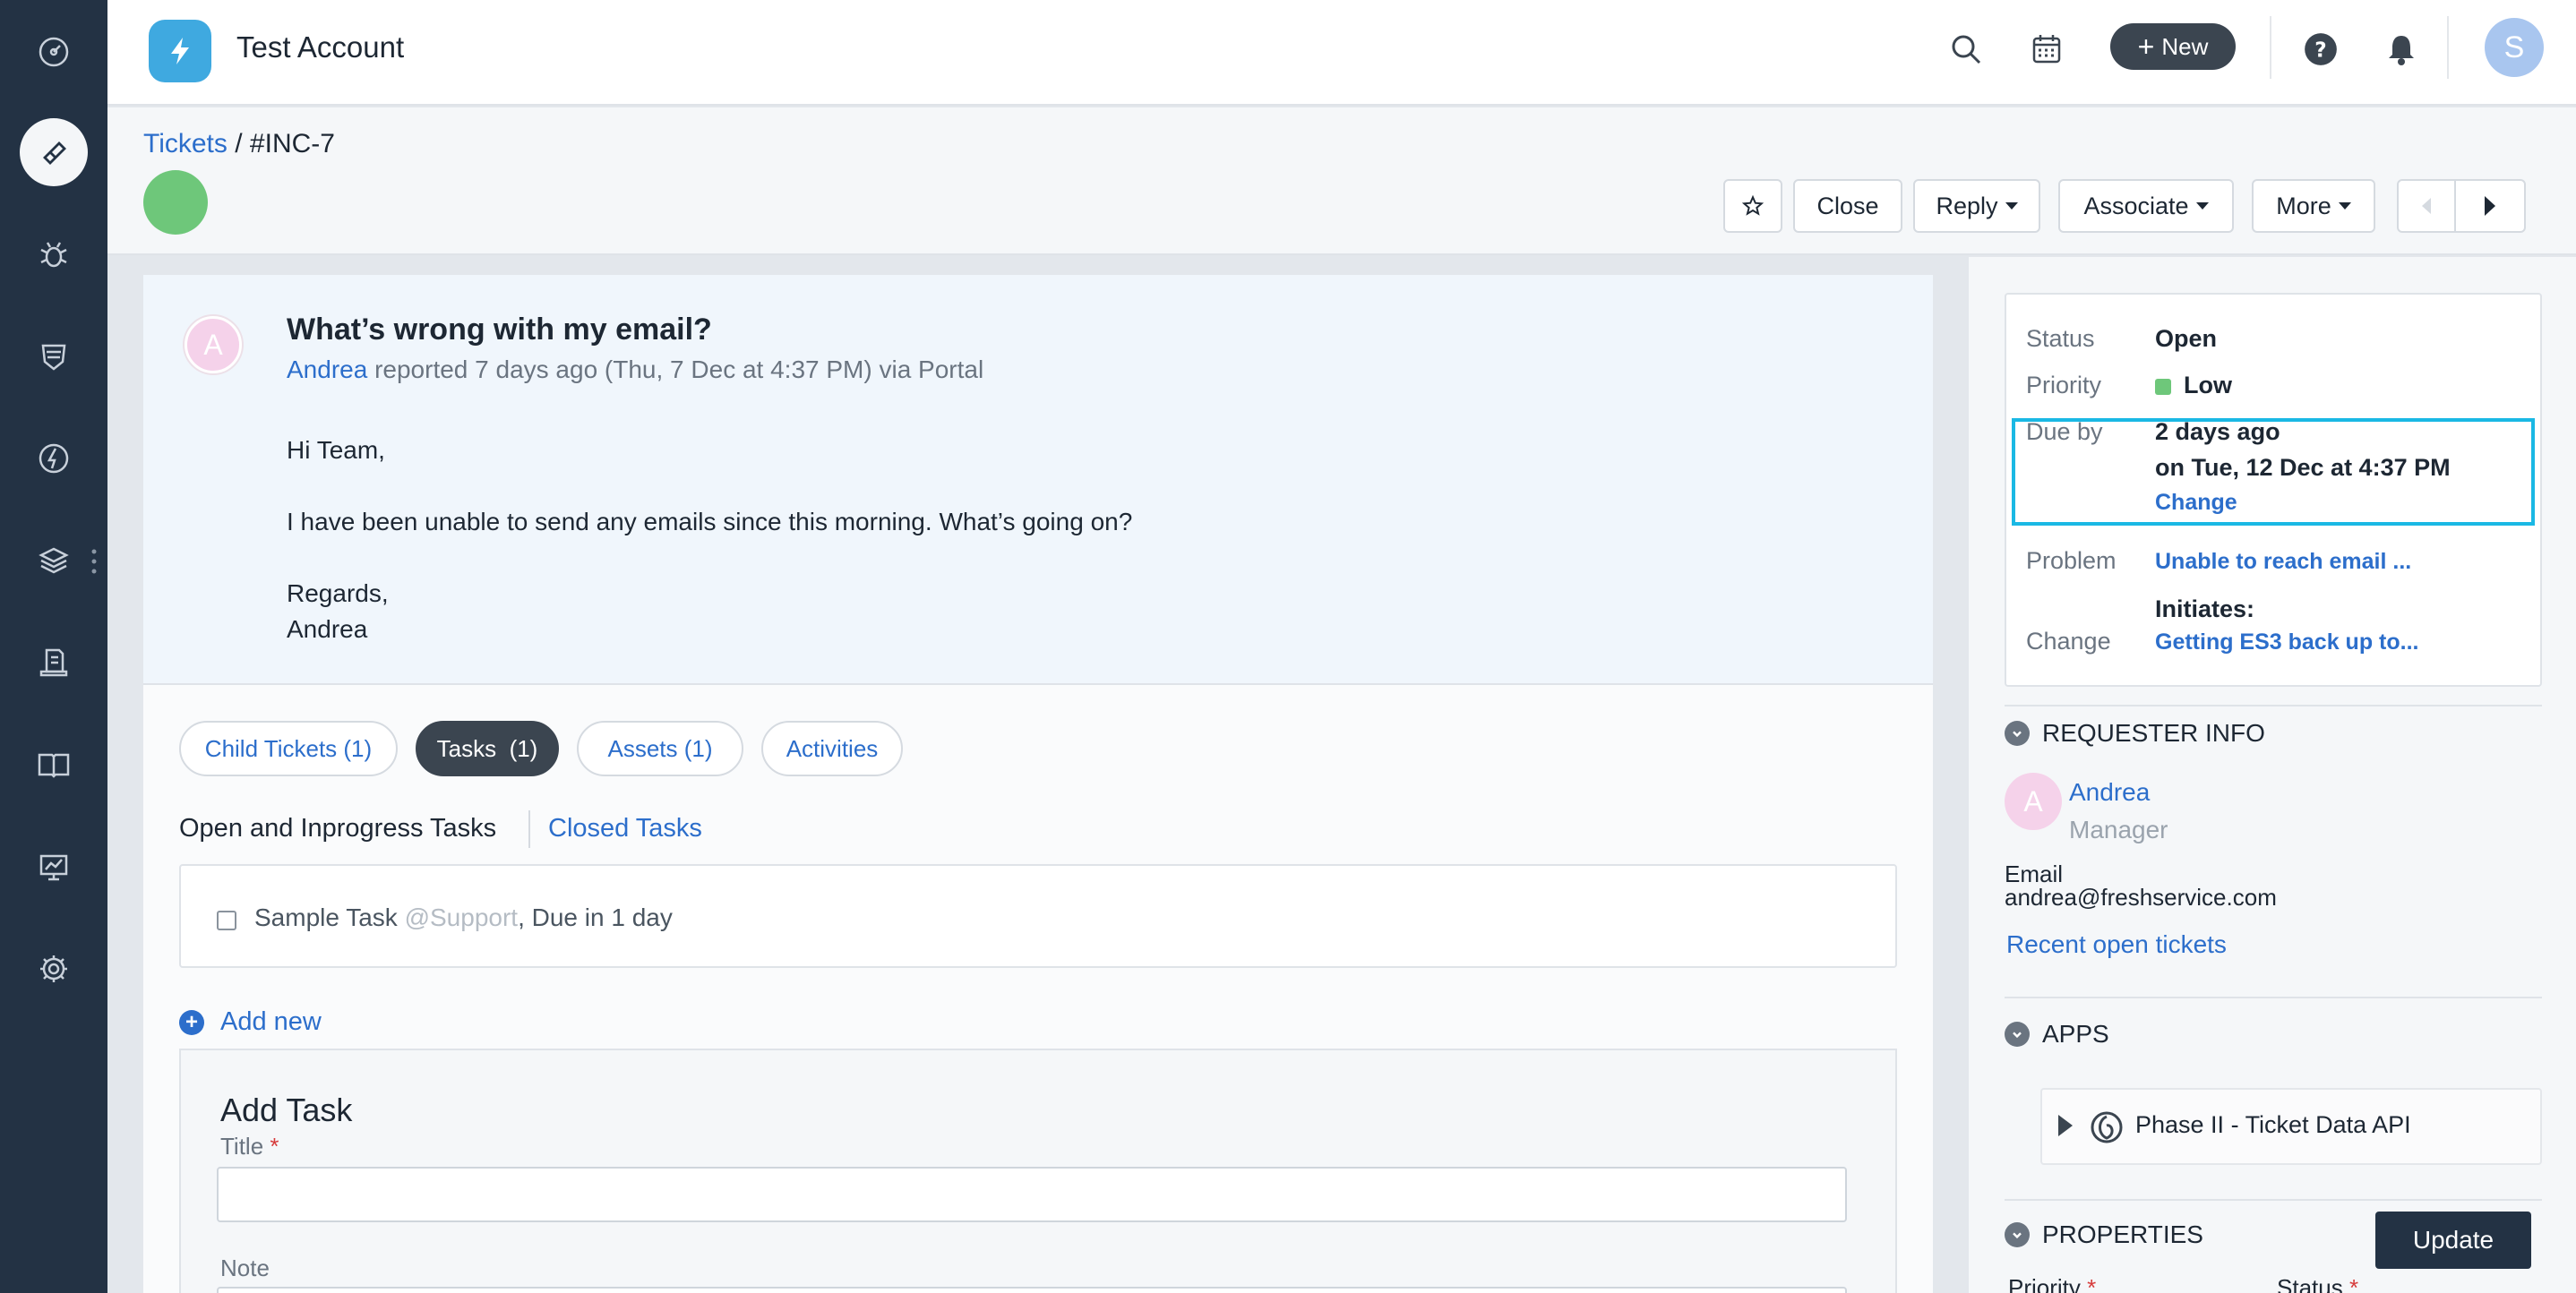 The width and height of the screenshot is (2576, 1293). Describe the element at coordinates (2401, 49) in the screenshot. I see `bell-icon` at that location.